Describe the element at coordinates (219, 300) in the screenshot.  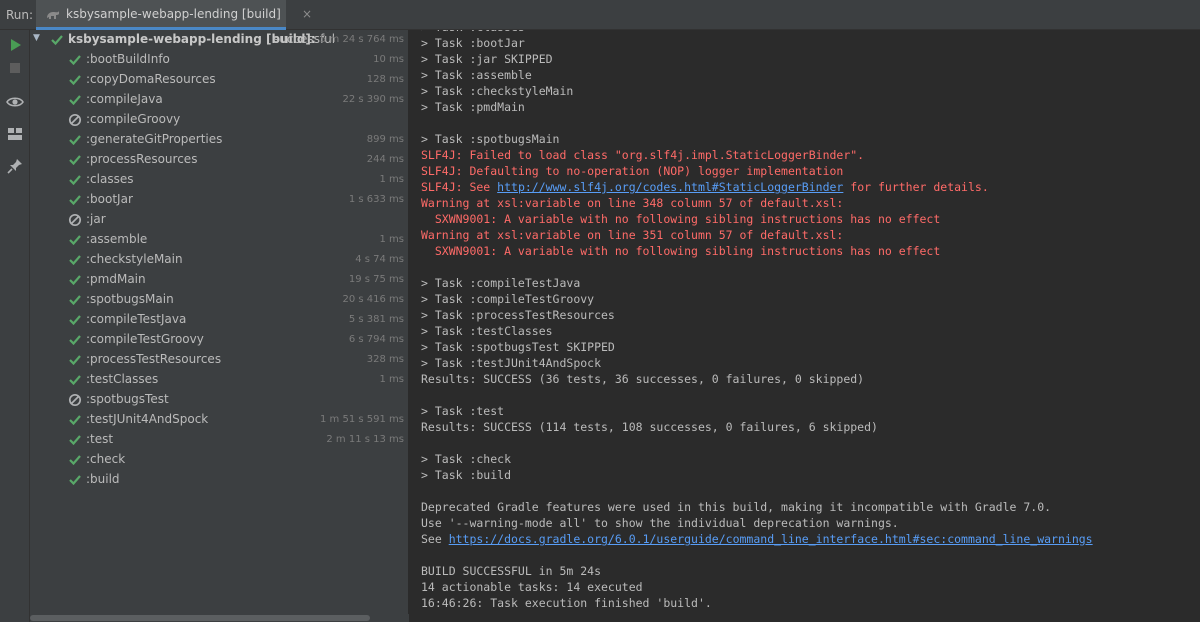
I see `tree-task-row: :spotbugsMain 20 s 416 ms` at that location.